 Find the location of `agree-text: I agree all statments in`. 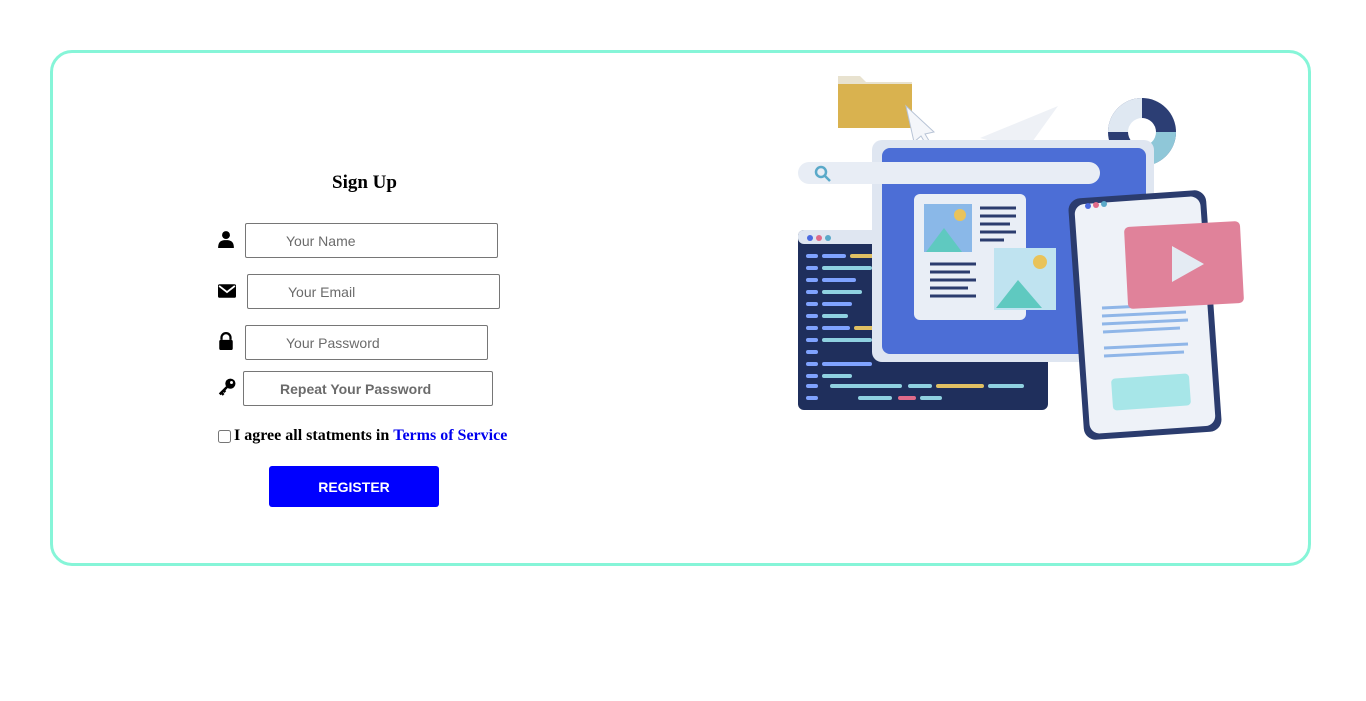

agree-text: I agree all statments in is located at coordinates (312, 435).